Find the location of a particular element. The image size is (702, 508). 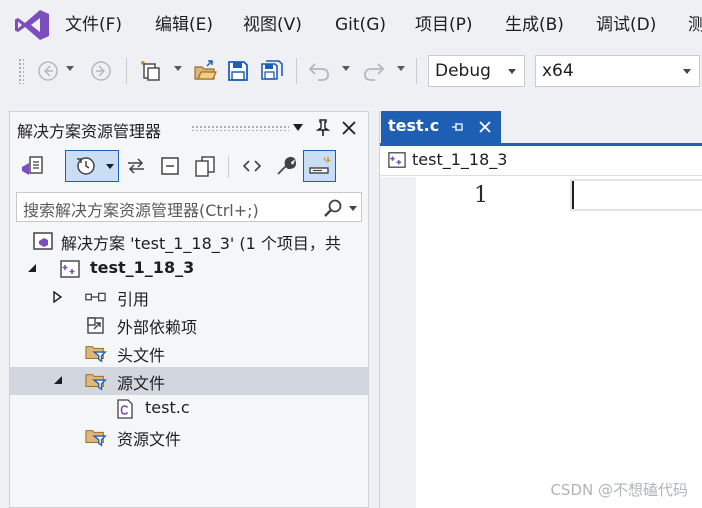

solution-explorer-search-box: 搜索解决方案资源管理器(Ctrl+;) is located at coordinates (189, 207).